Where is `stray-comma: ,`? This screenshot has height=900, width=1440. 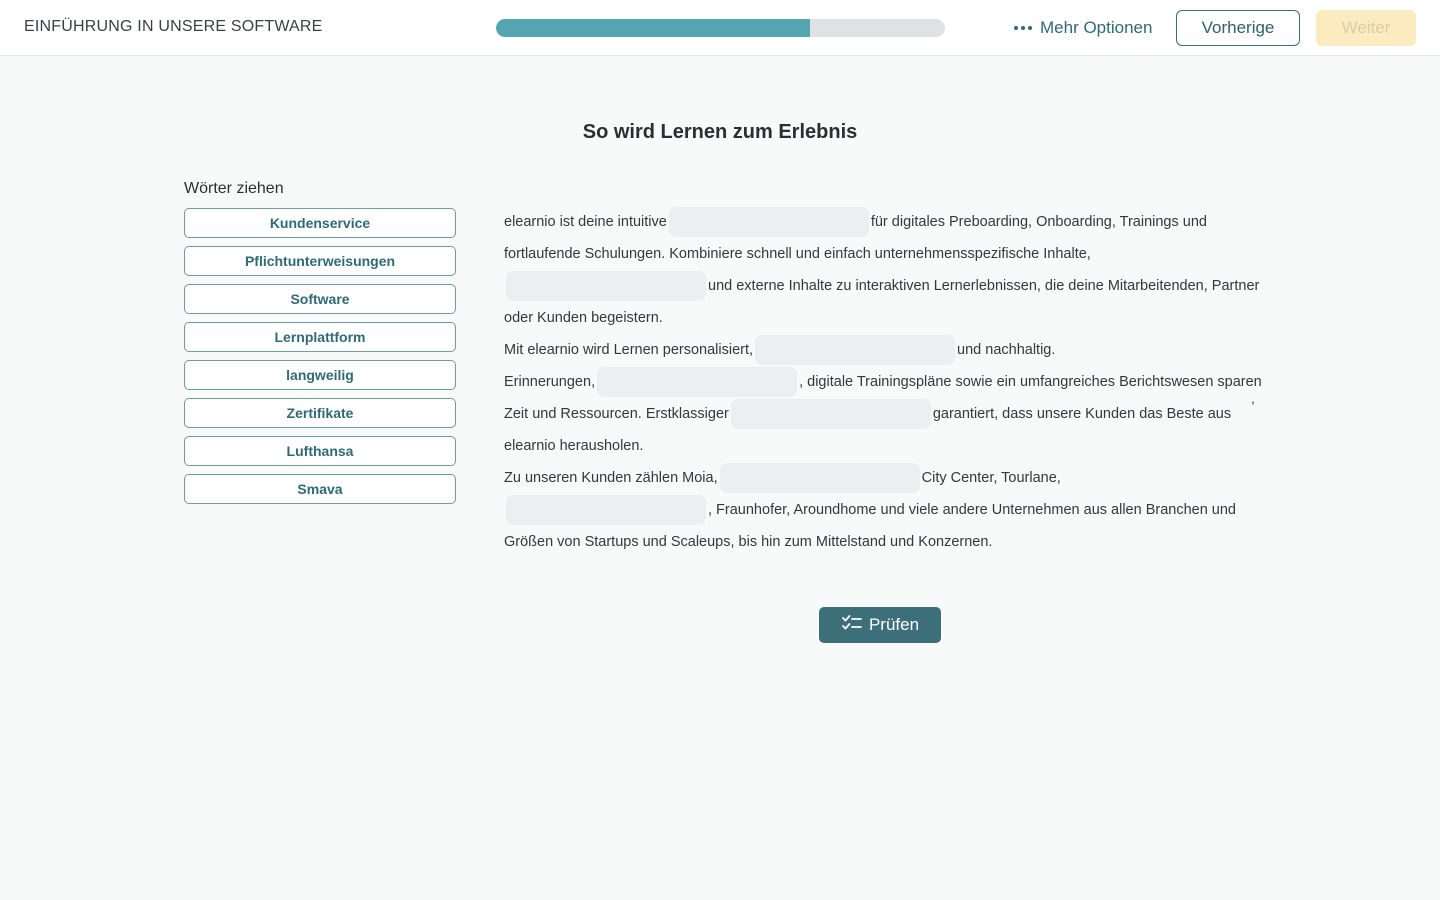 stray-comma: , is located at coordinates (1253, 398).